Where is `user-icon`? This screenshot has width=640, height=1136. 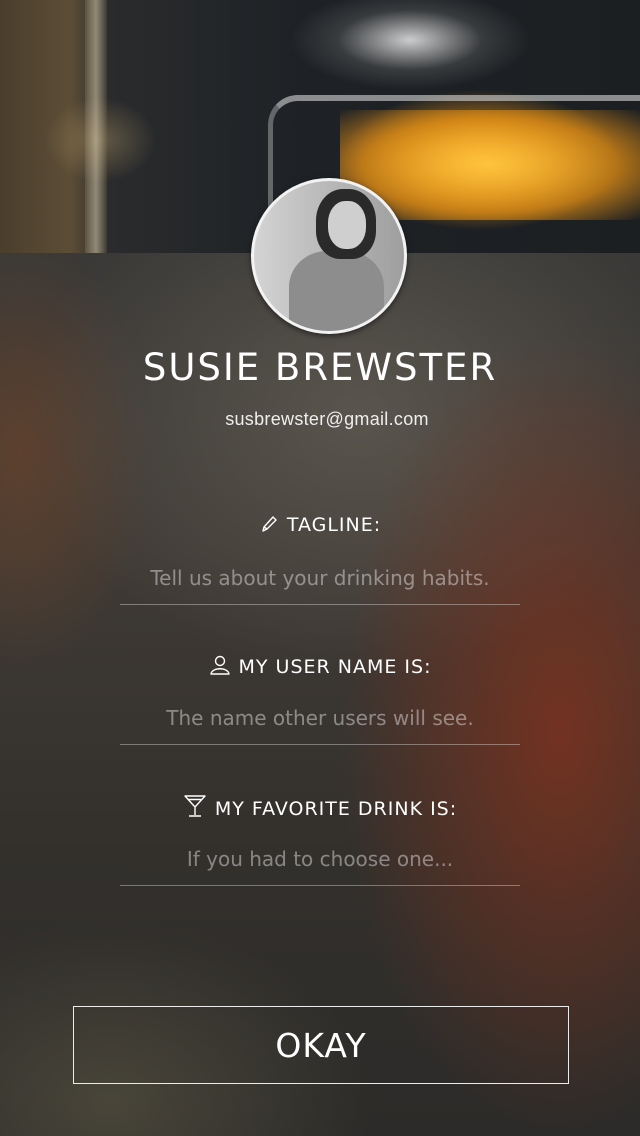 user-icon is located at coordinates (220, 667).